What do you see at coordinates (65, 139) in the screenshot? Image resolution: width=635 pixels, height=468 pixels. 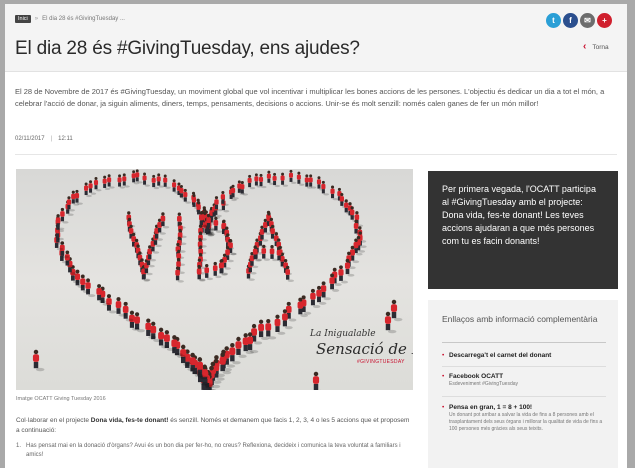 I see `article-time: 12:11` at bounding box center [65, 139].